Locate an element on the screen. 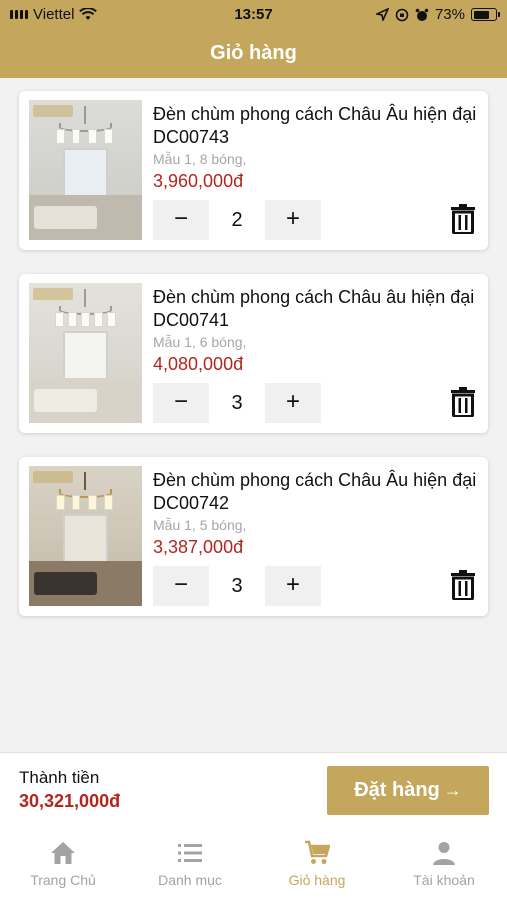 This screenshot has height=900, width=507. bottom-tab-bar: Trang Chủ Danh mục Giỏ hàng Tài khoản is located at coordinates (253, 865).